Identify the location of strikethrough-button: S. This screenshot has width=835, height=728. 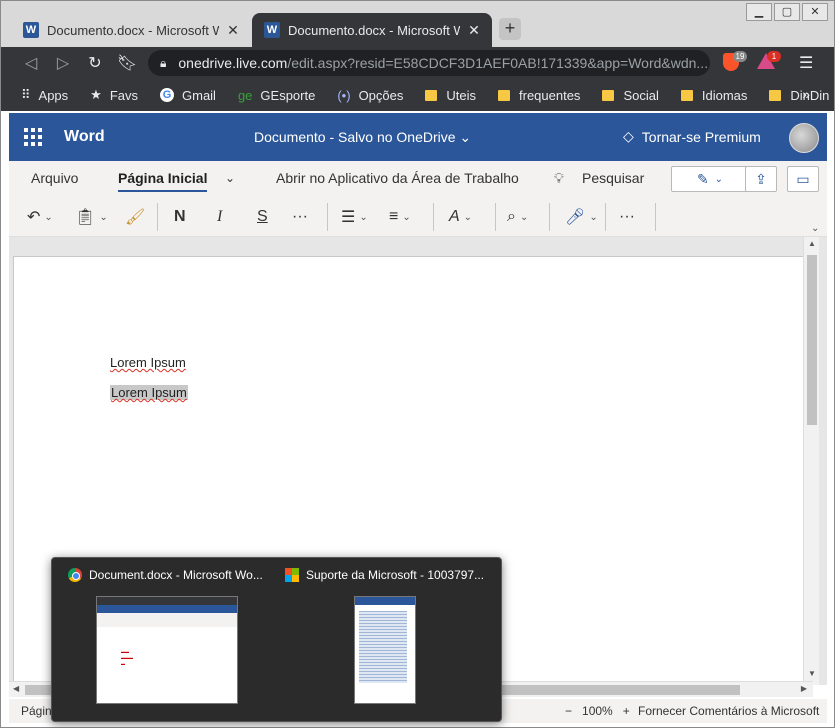
(262, 217).